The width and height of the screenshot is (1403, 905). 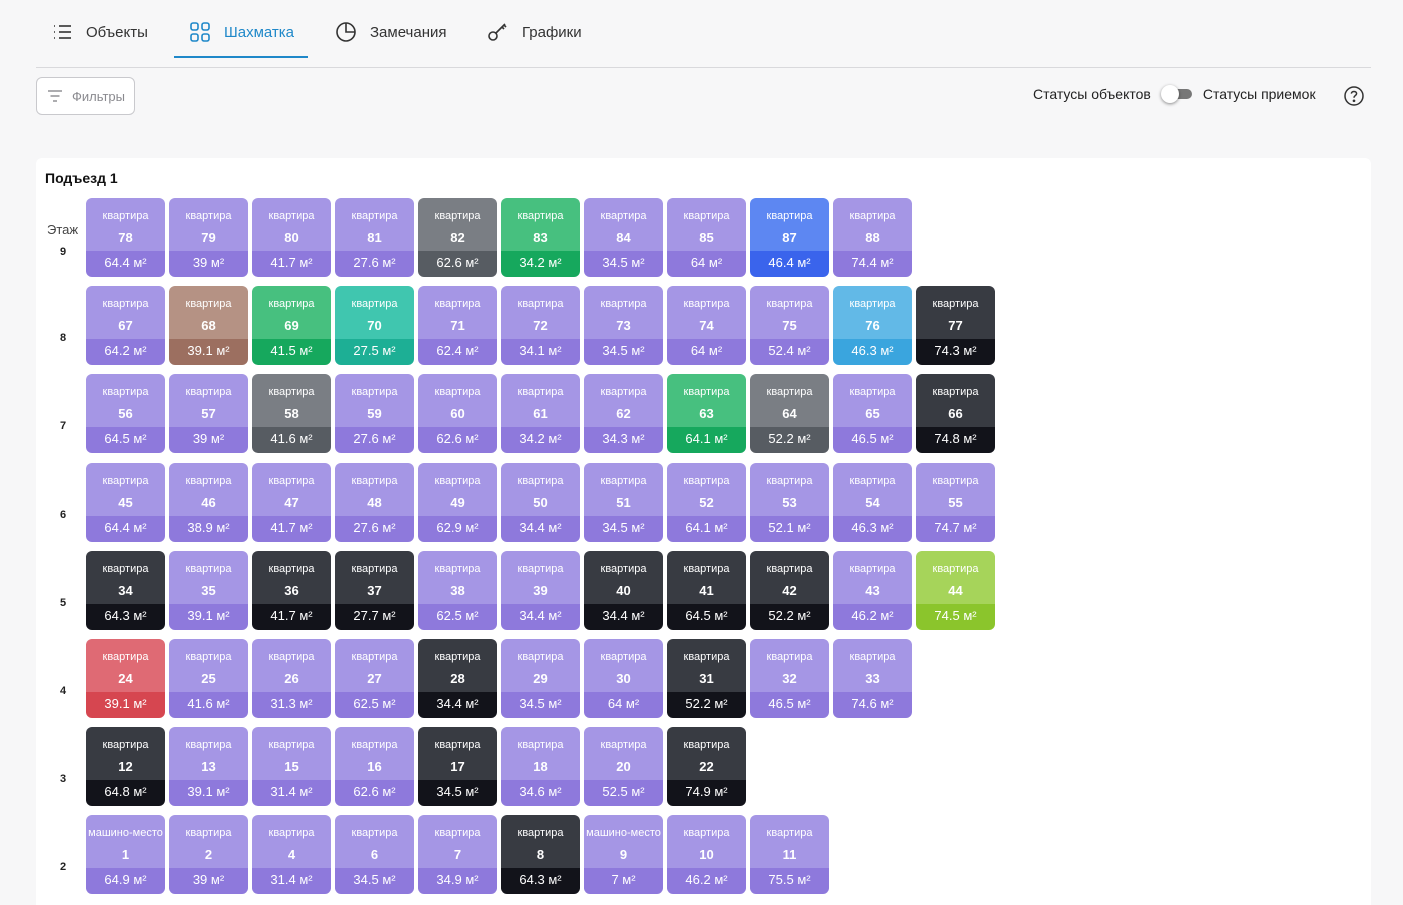 What do you see at coordinates (706, 767) in the screenshot?
I see `unit-cell: квартира 22 74.9 м²` at bounding box center [706, 767].